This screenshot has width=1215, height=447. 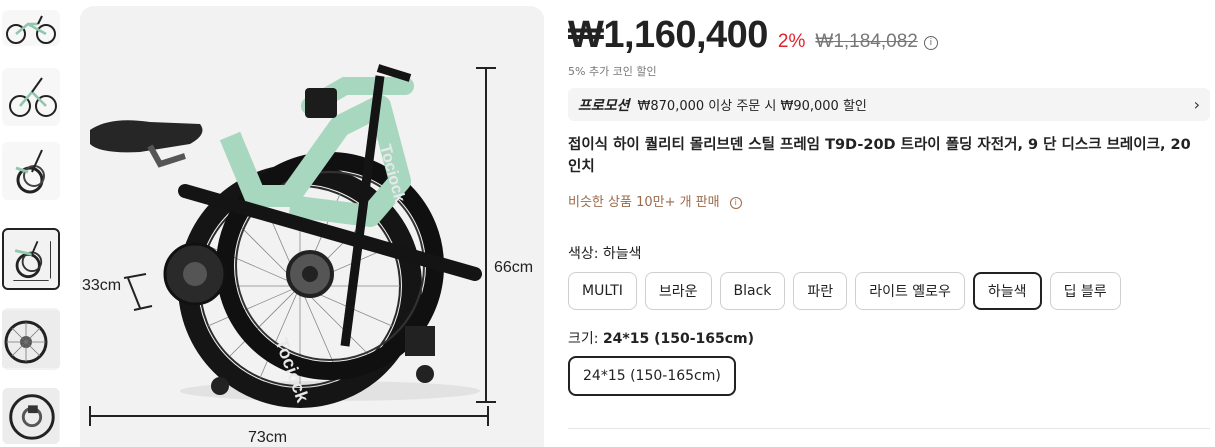 What do you see at coordinates (678, 339) in the screenshot?
I see `size-label-value: 24*15 (150-165cm)` at bounding box center [678, 339].